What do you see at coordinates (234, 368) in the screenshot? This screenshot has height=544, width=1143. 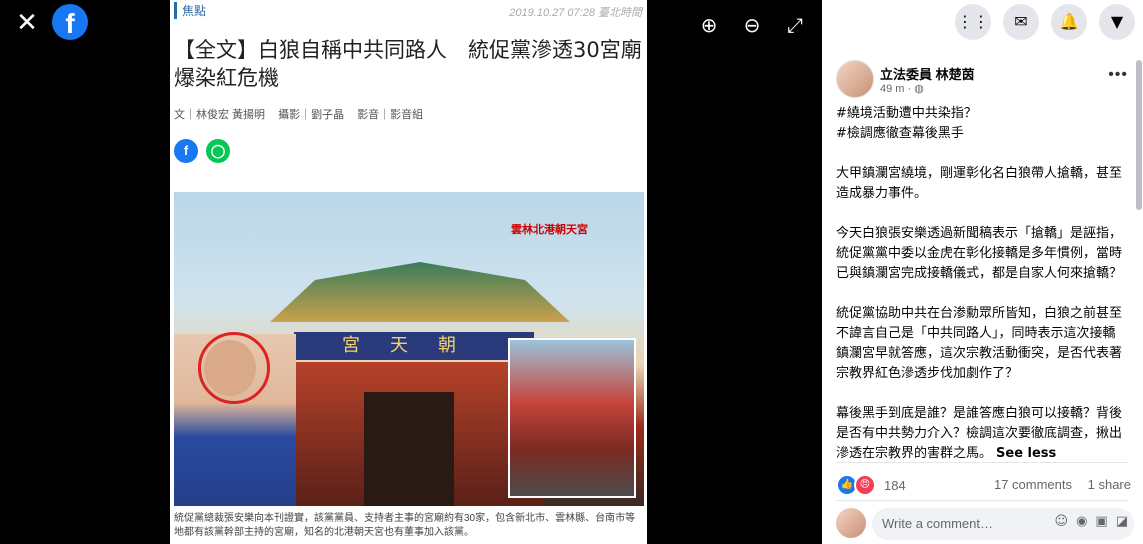 I see `highlight-ring` at bounding box center [234, 368].